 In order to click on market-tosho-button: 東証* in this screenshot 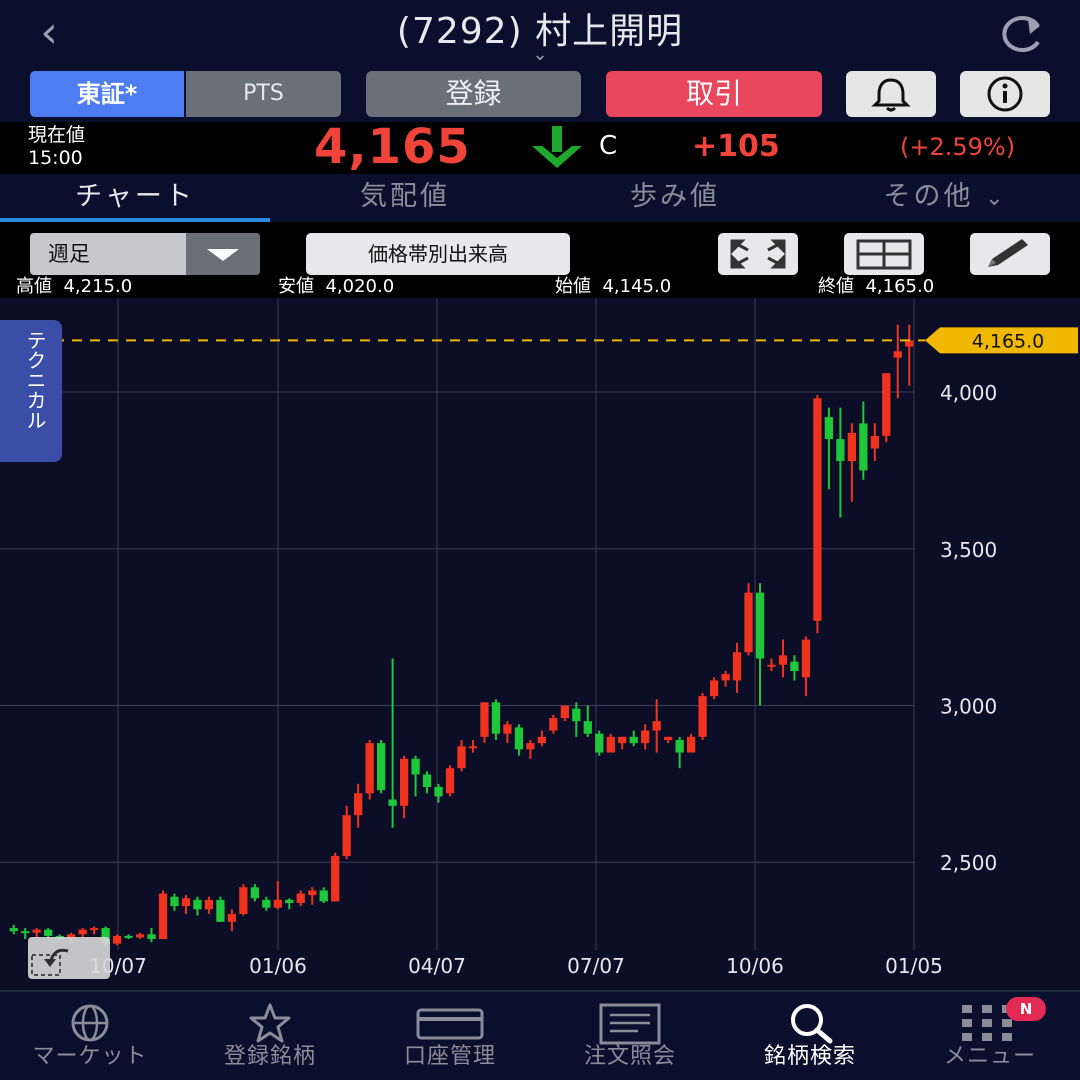, I will do `click(107, 94)`.